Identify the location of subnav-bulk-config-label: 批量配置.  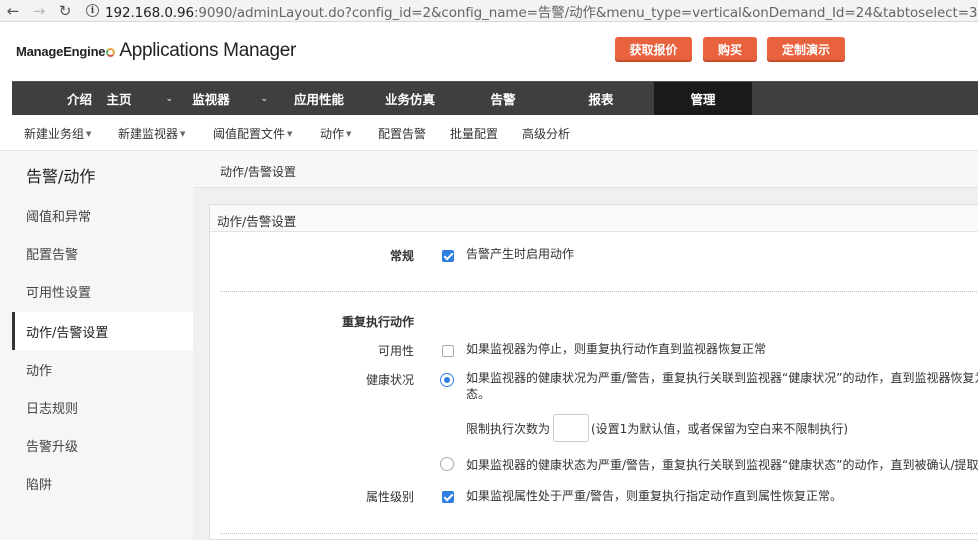
(474, 134).